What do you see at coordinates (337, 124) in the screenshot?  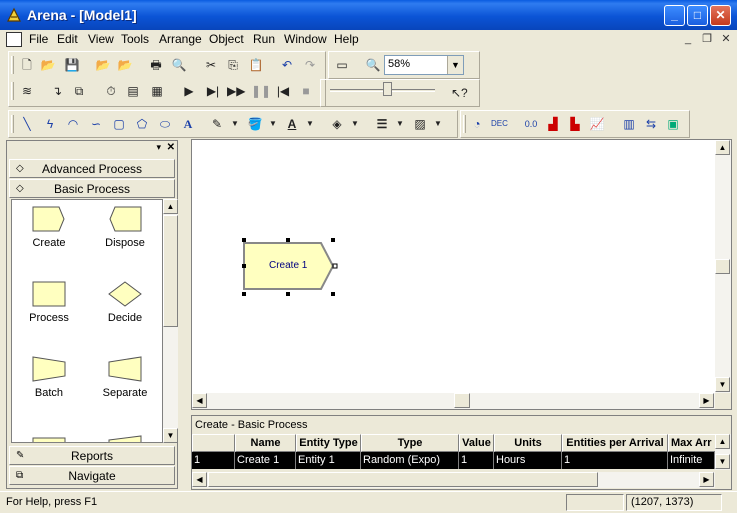 I see `background-color-icon: ◈` at bounding box center [337, 124].